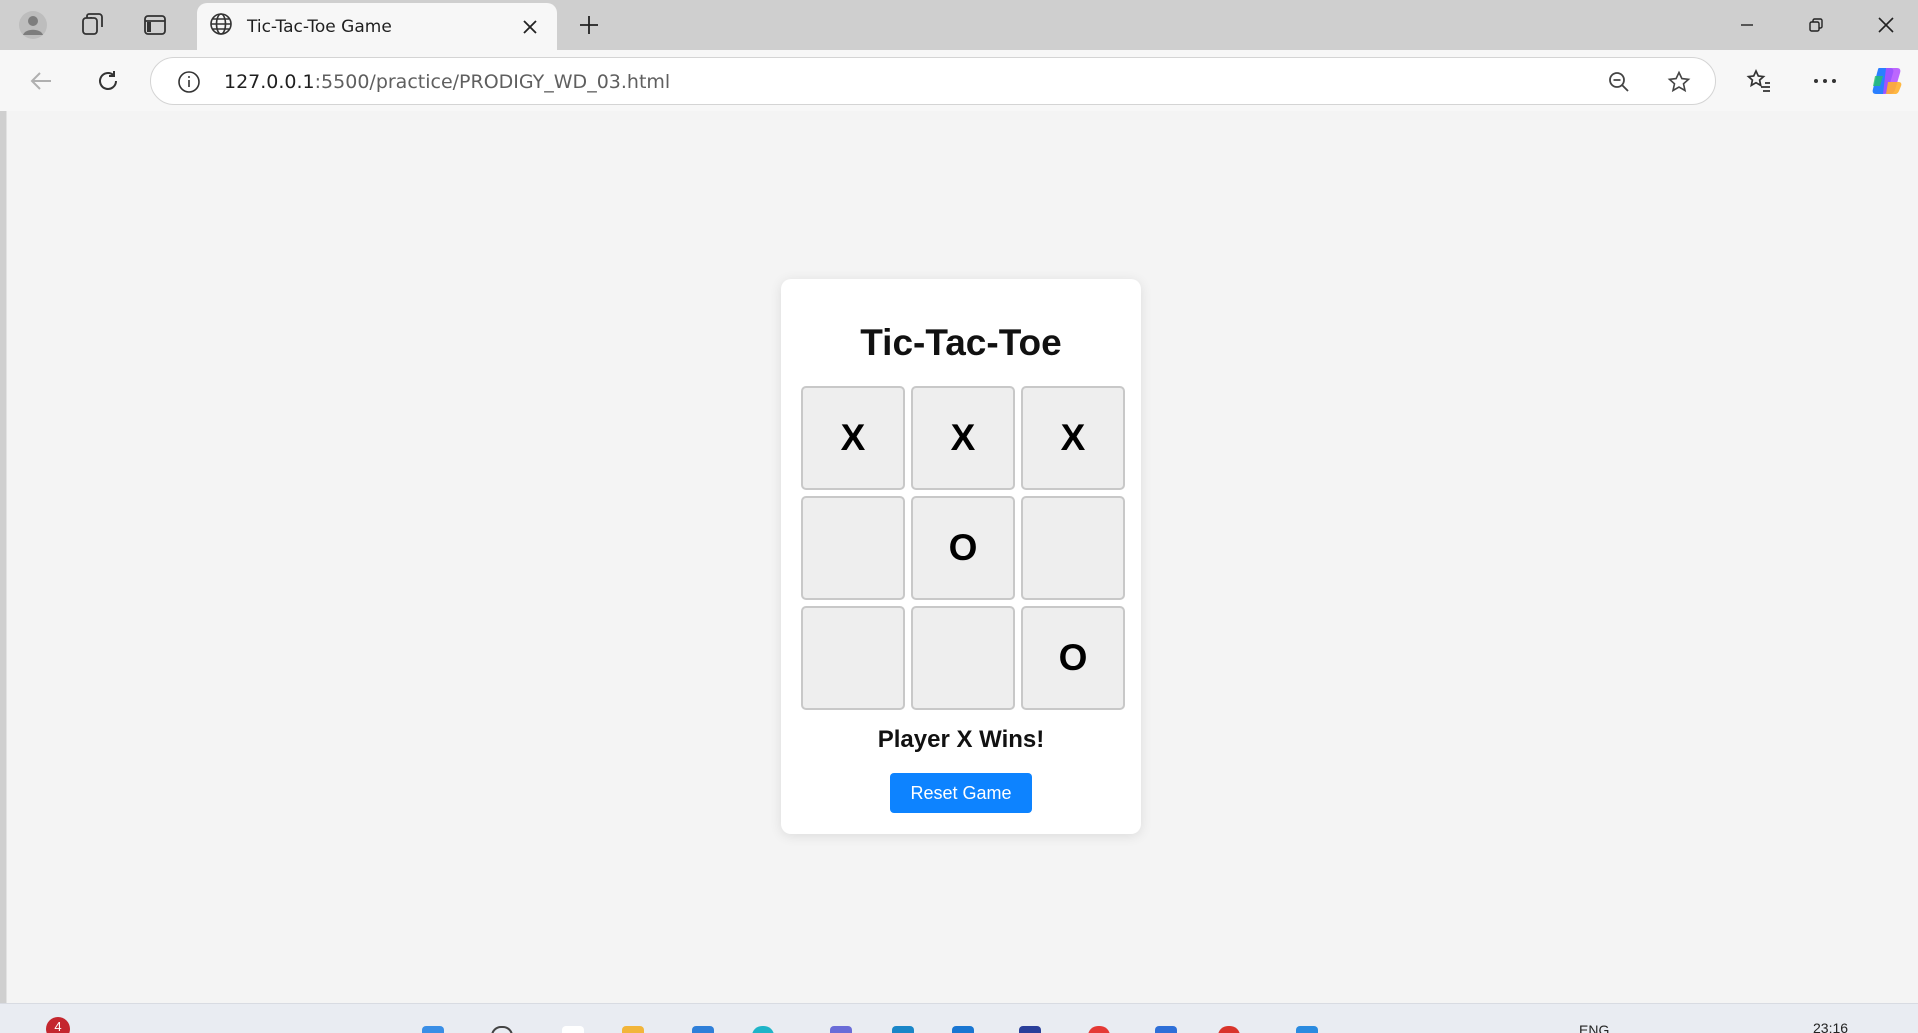 The width and height of the screenshot is (1918, 1033). What do you see at coordinates (58, 1025) in the screenshot?
I see `notification-badge: 4` at bounding box center [58, 1025].